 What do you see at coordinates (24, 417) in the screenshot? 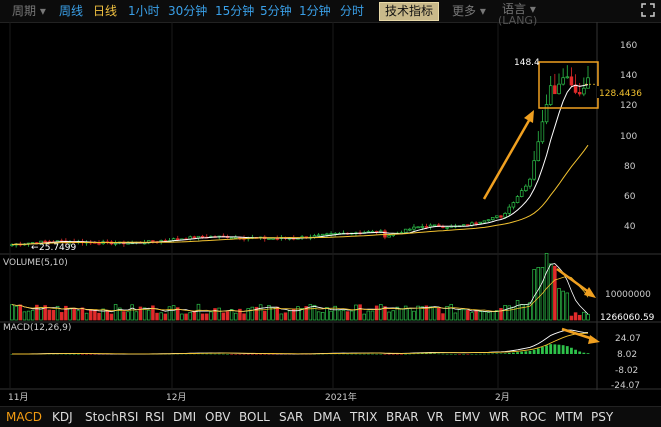
I see `indicator-macd: MACD` at bounding box center [24, 417].